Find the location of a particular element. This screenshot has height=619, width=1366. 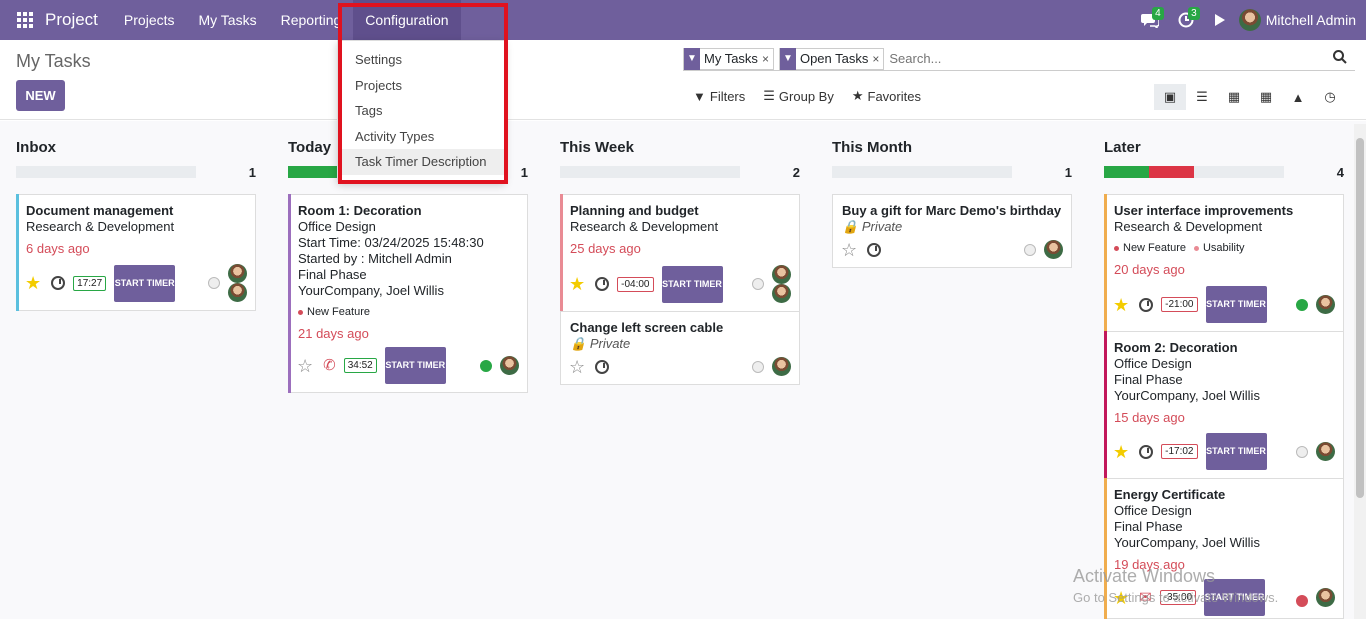

new-button: NEW is located at coordinates (40, 95).